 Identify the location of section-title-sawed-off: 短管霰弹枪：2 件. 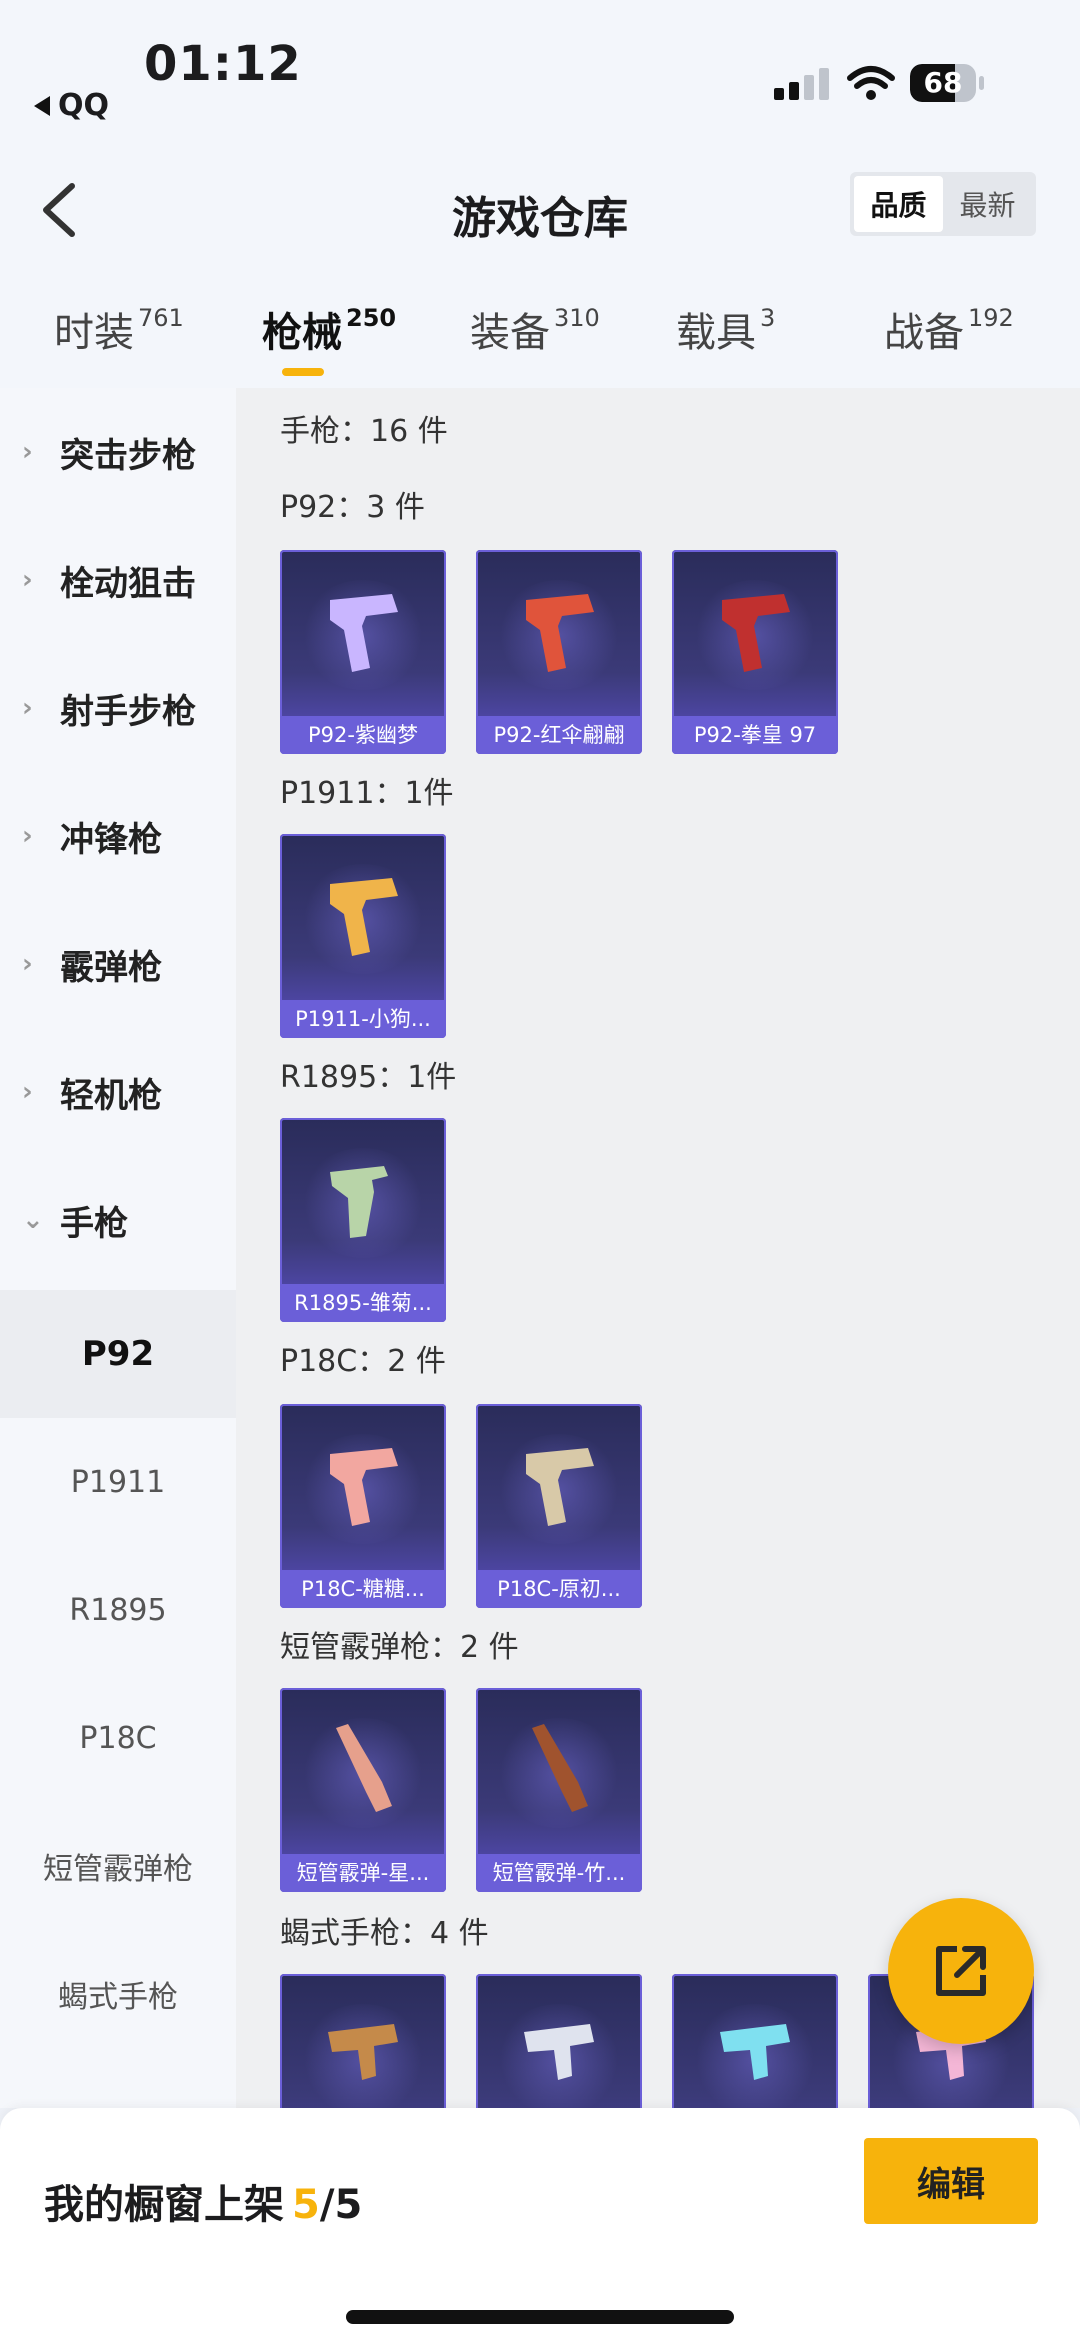
(399, 1647).